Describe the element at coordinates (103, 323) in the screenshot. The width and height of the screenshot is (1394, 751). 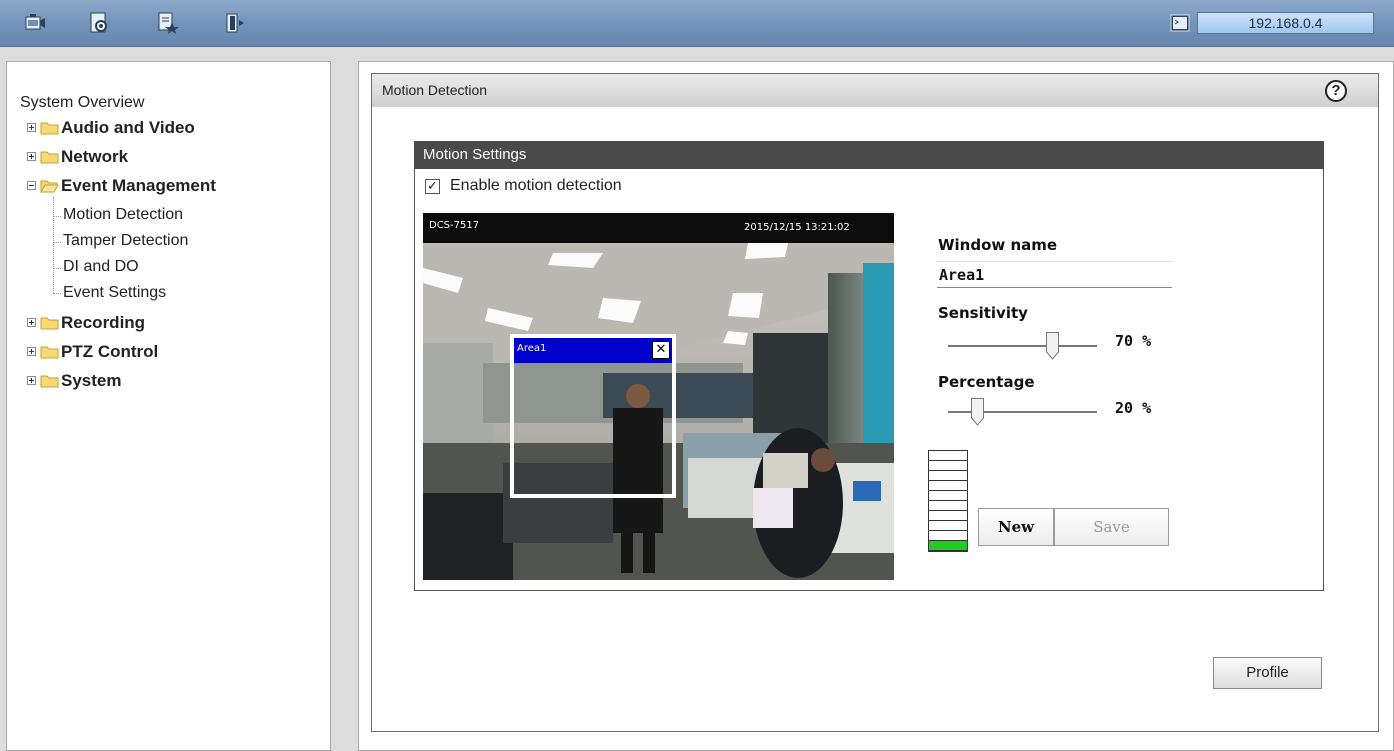
I see `sidebar-item-recording: Recording` at that location.